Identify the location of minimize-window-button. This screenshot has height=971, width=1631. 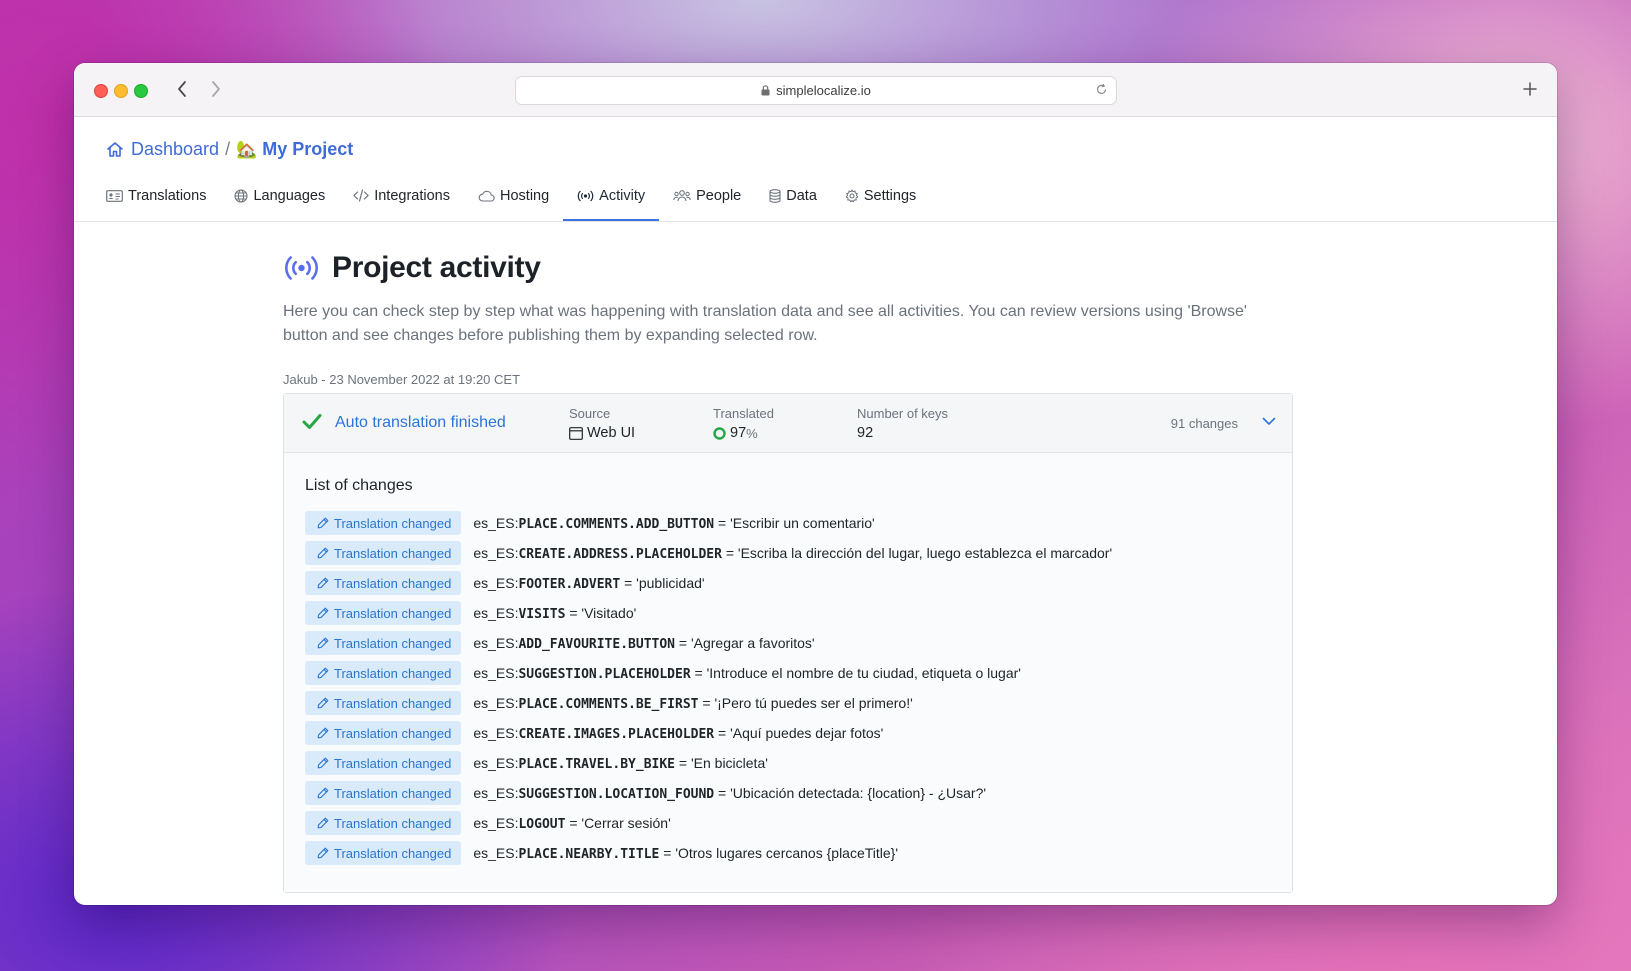
(121, 91).